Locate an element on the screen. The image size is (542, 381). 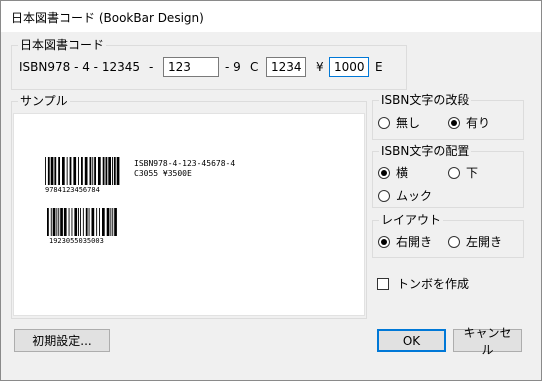
radio-label: 有り is located at coordinates (478, 123).